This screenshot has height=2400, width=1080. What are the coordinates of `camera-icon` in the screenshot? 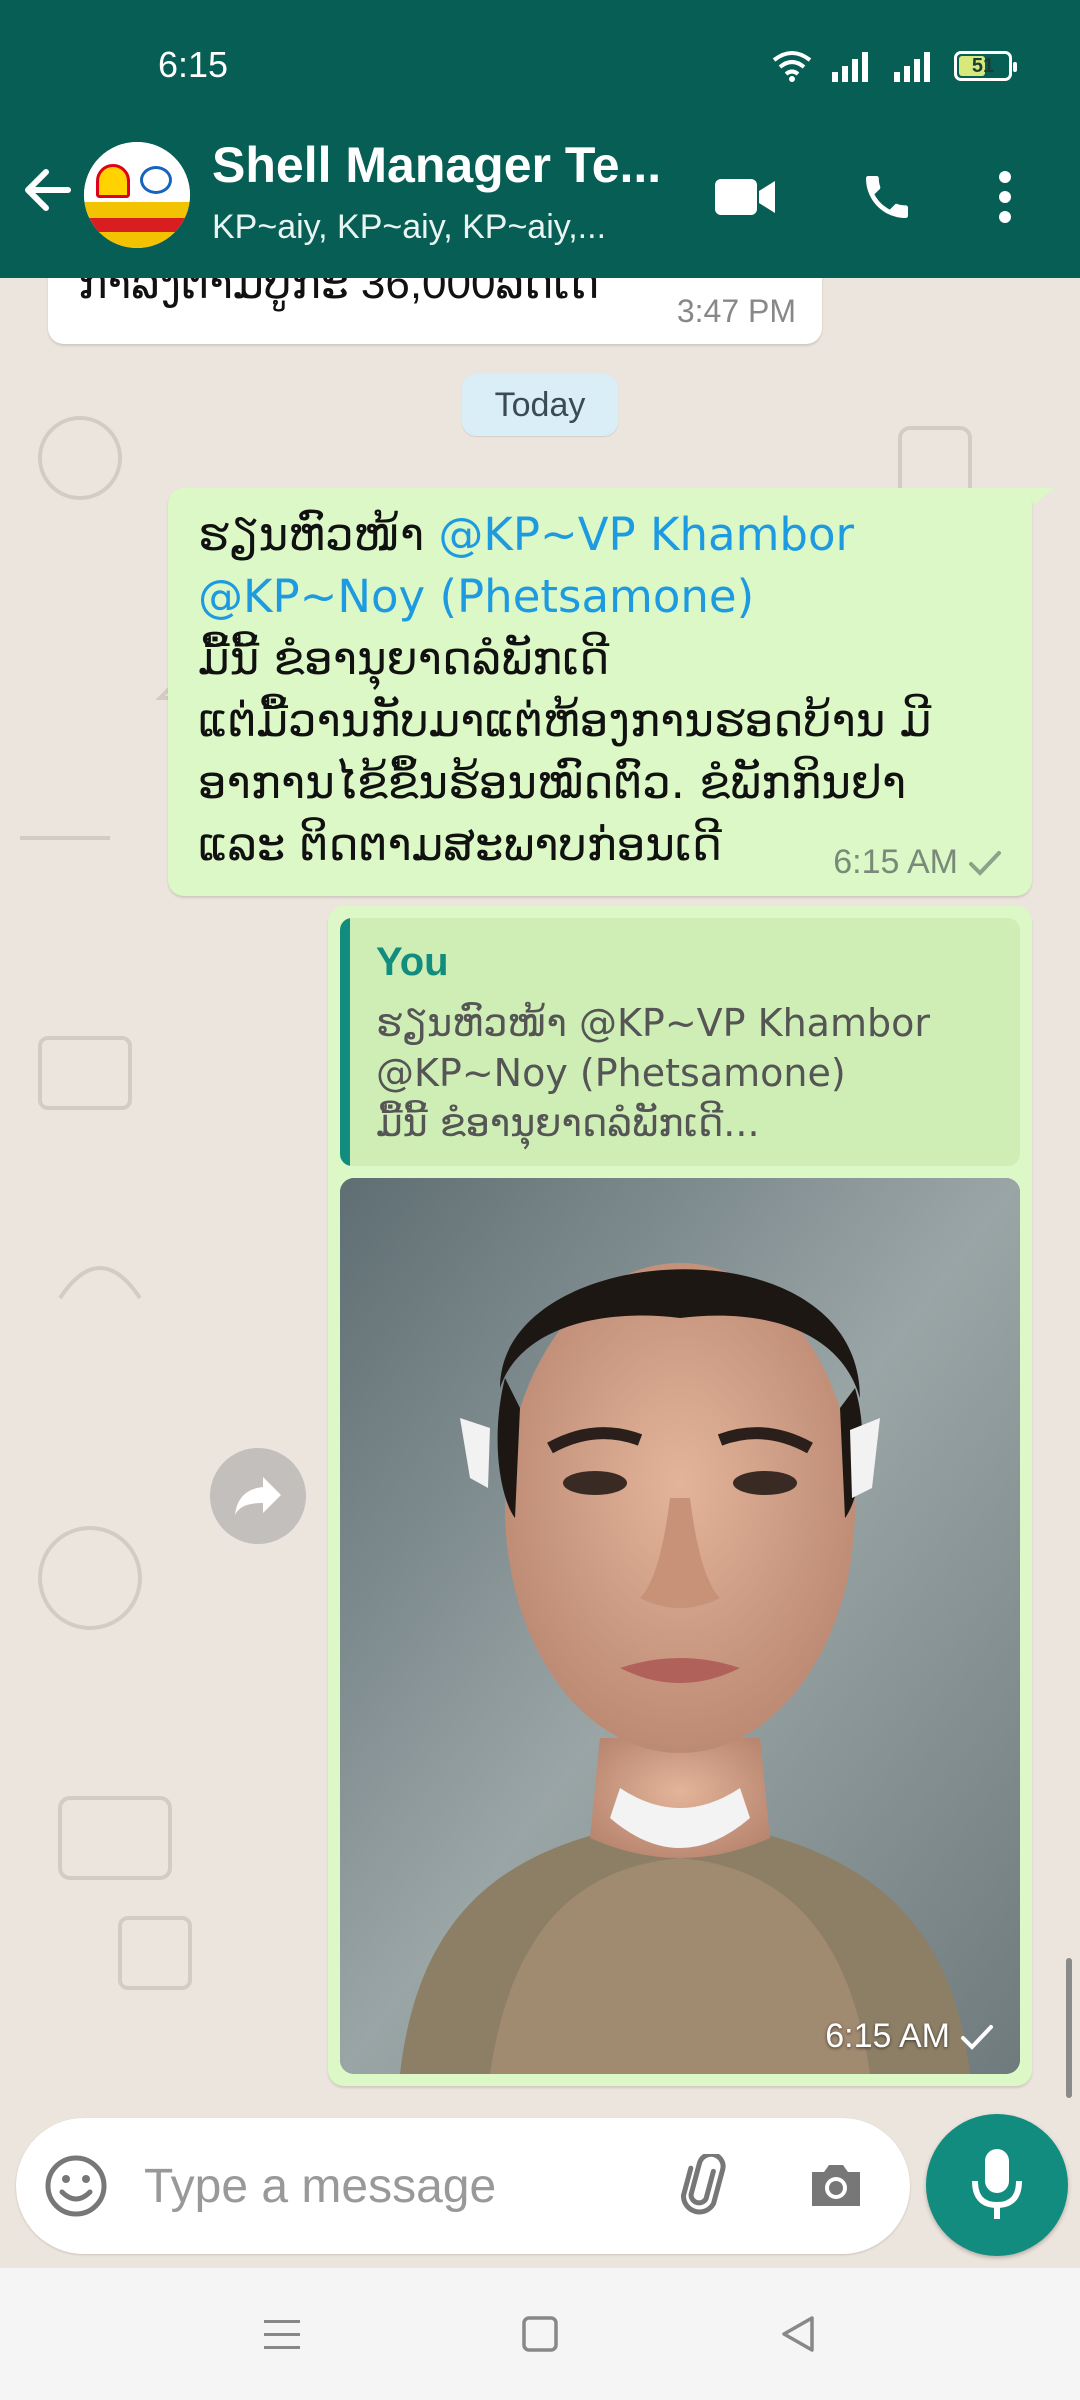 It's located at (836, 2185).